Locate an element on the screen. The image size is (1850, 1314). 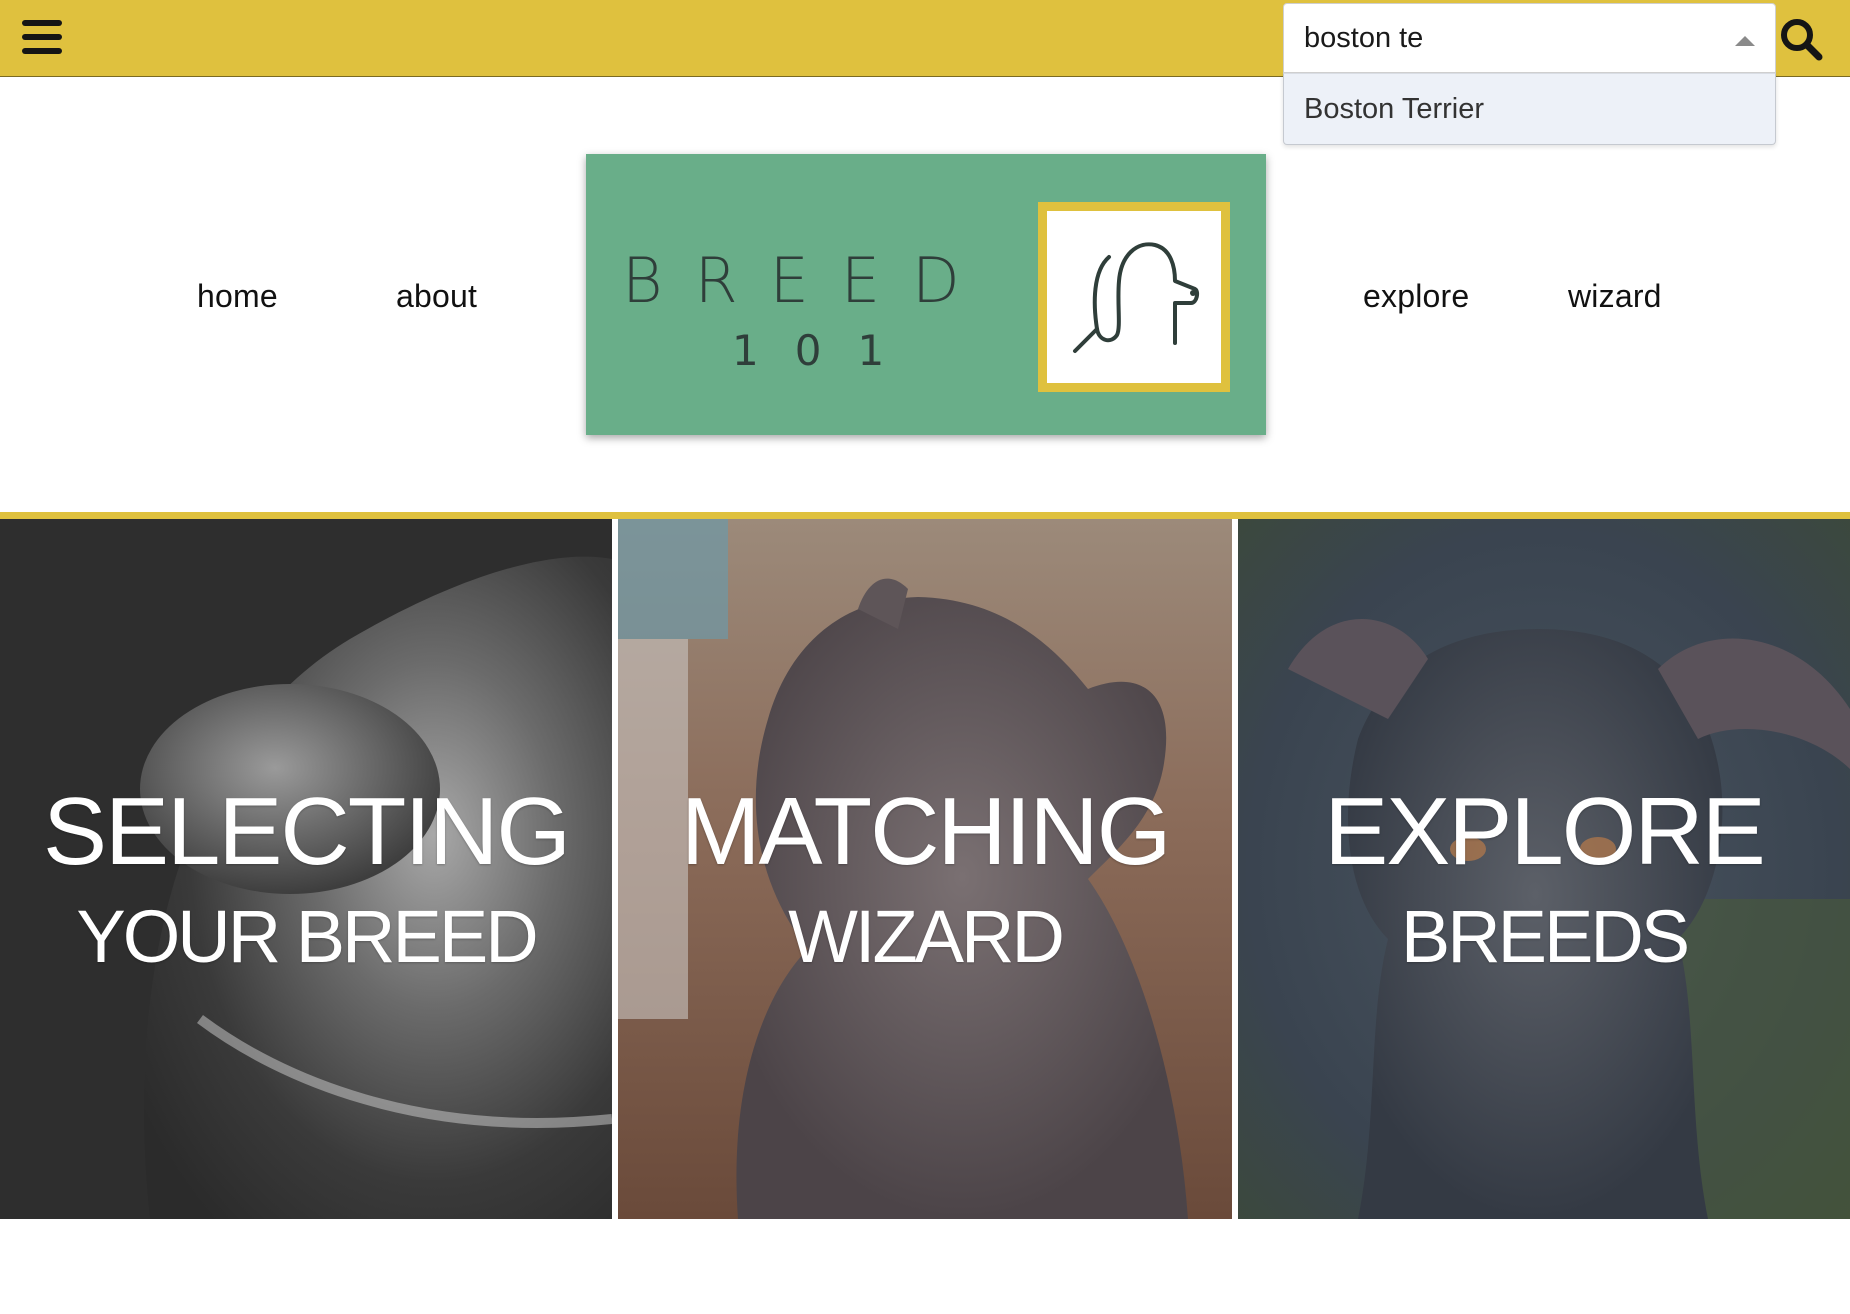
hamburger-menu-icon is located at coordinates (42, 37).